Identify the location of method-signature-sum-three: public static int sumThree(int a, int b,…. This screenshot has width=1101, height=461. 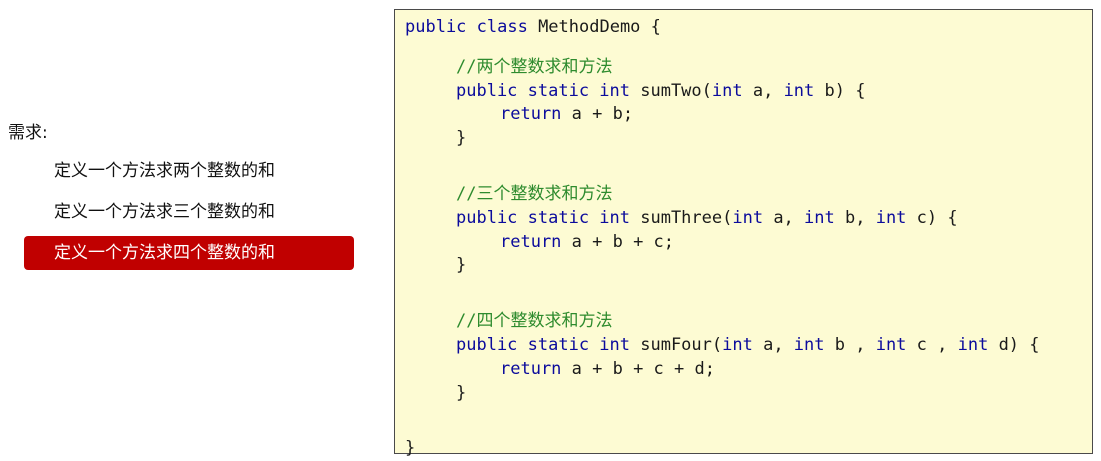
(748, 219).